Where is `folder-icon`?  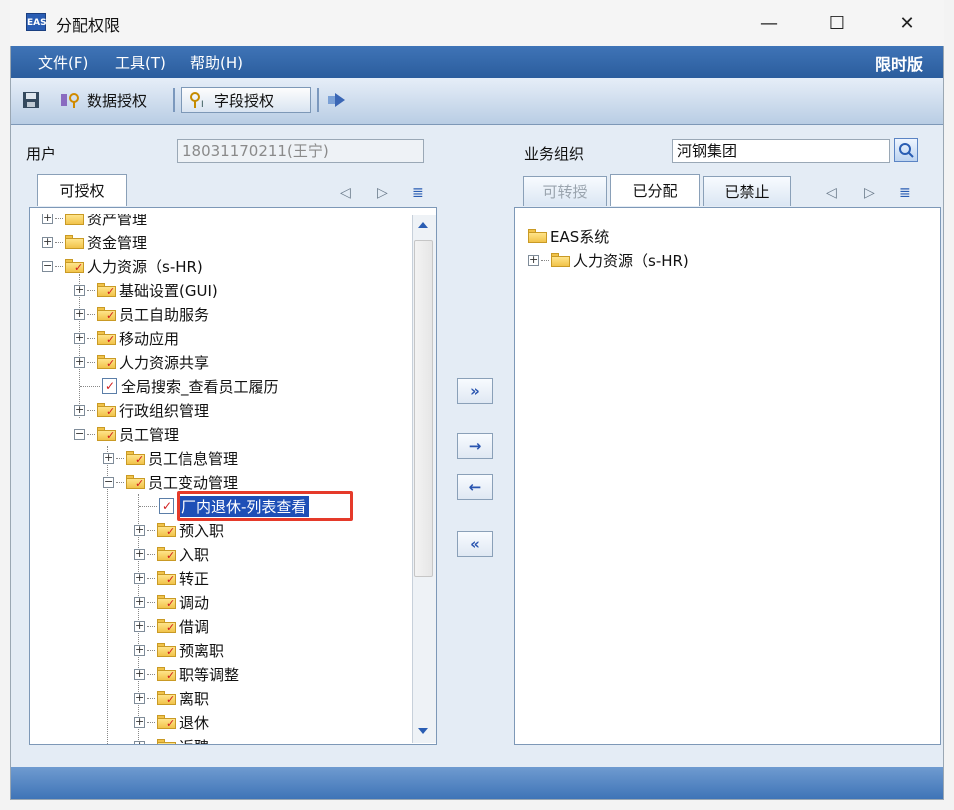 folder-icon is located at coordinates (75, 242).